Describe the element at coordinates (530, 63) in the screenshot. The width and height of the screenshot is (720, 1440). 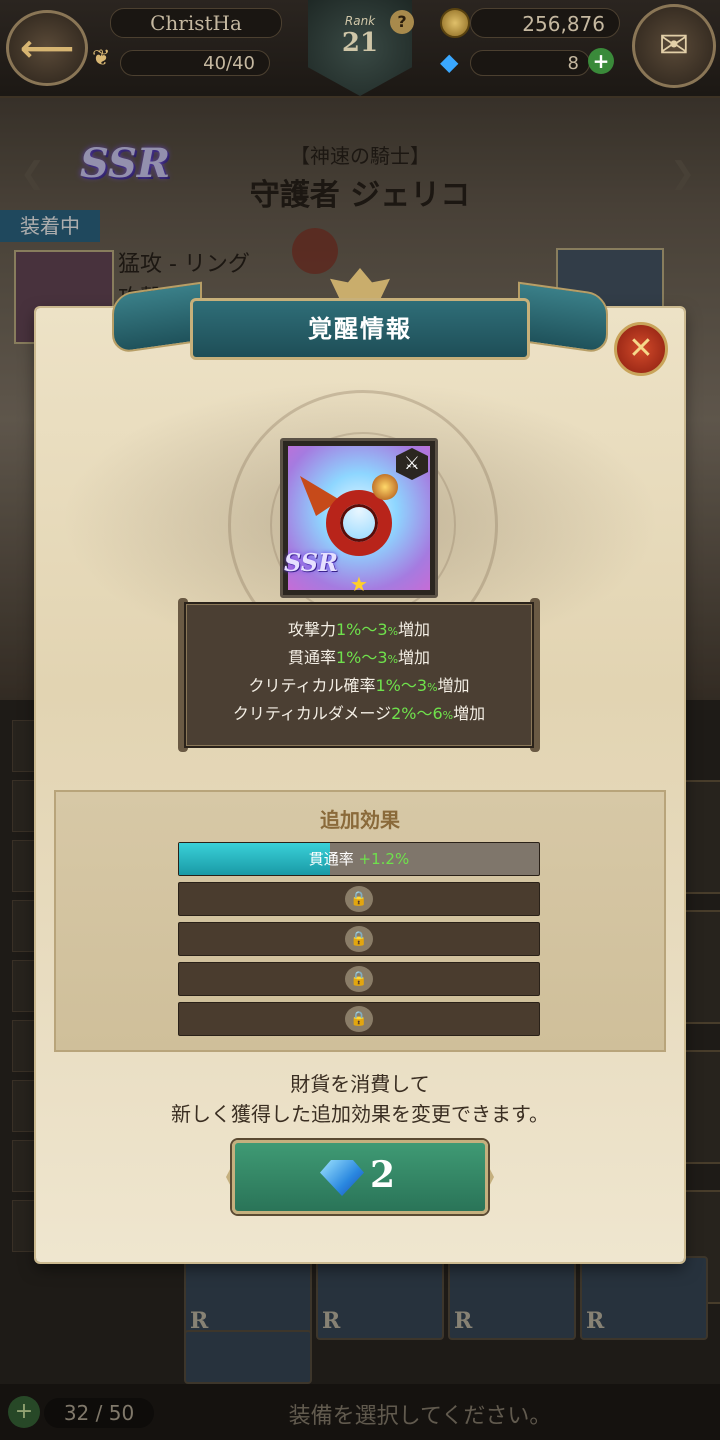
I see `gem-amount: 8` at that location.